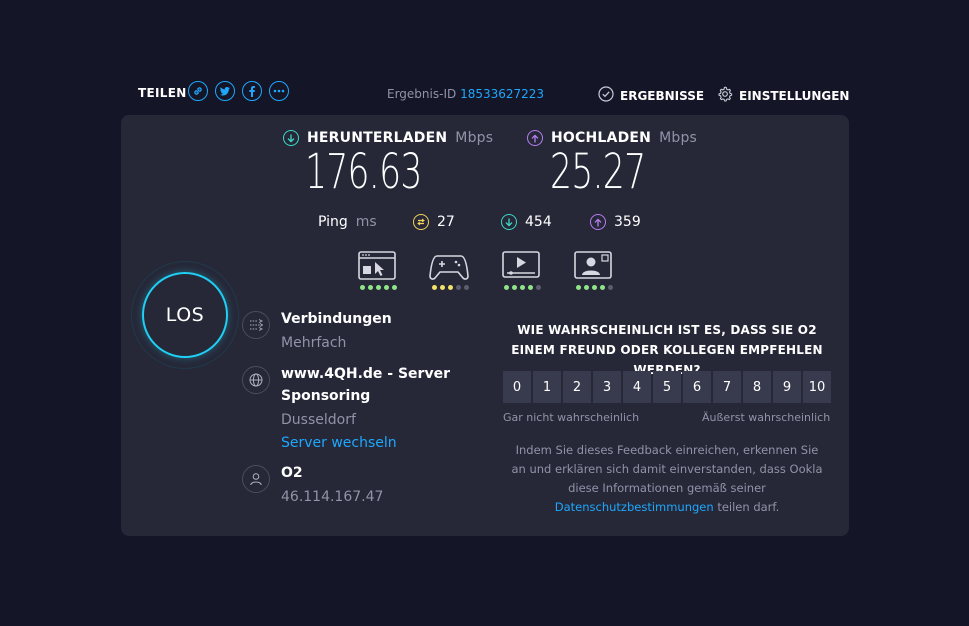 The width and height of the screenshot is (969, 626). Describe the element at coordinates (449, 266) in the screenshot. I see `gaming-icon` at that location.